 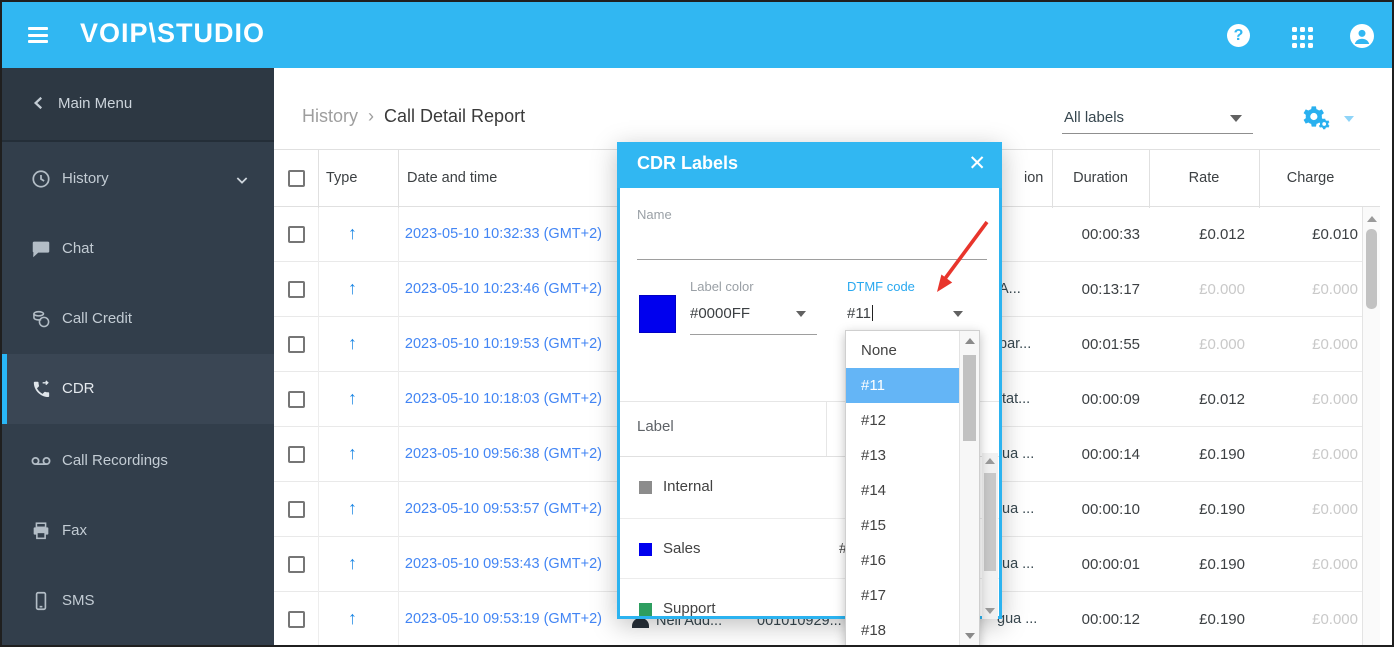 I want to click on duration-cell: 00:00:10, so click(x=1110, y=509).